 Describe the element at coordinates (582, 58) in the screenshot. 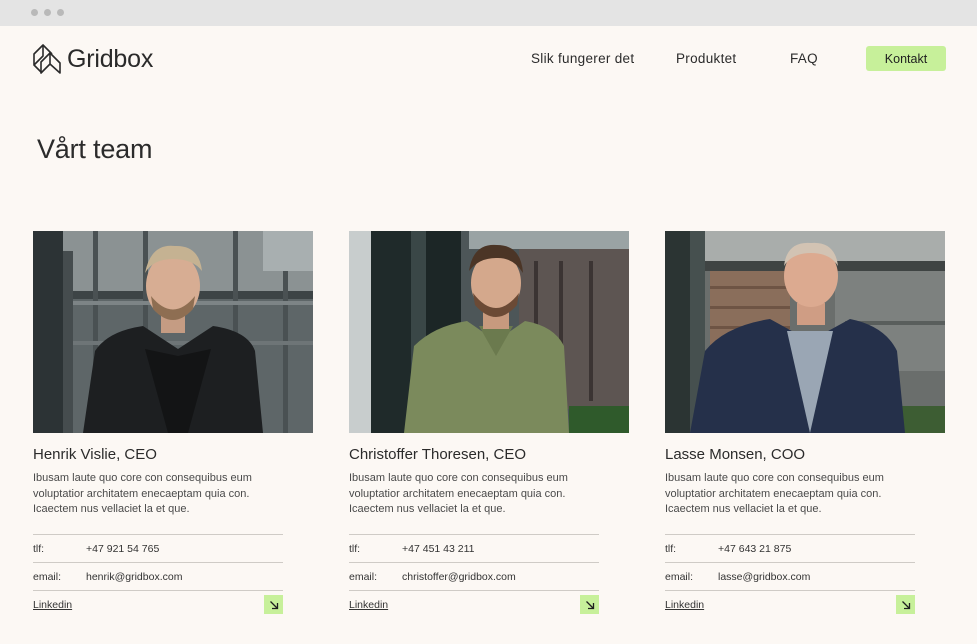

I see `nav-link-how-it-works: Slik fungerer det` at that location.